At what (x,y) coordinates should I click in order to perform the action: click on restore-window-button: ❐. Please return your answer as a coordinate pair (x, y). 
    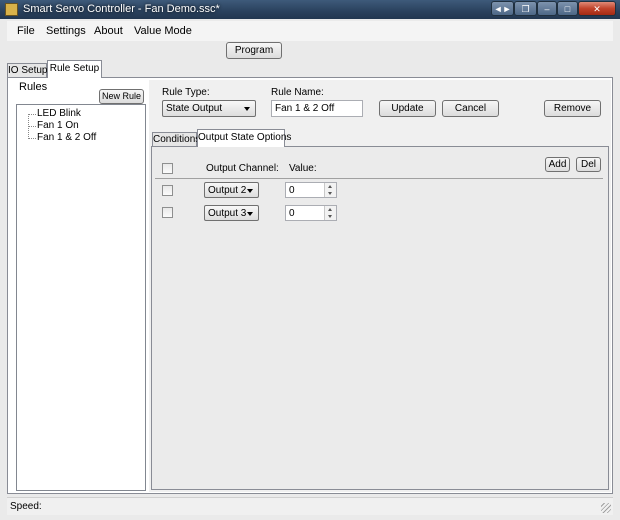
    Looking at the image, I should click on (525, 8).